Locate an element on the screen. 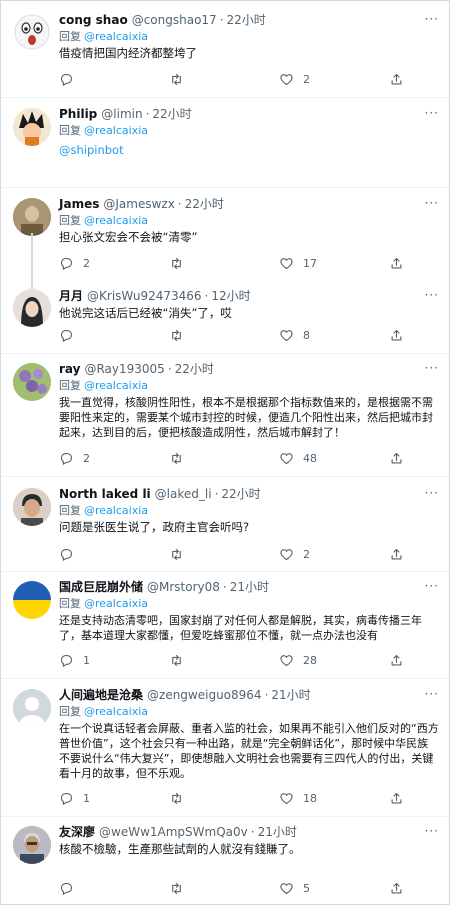 This screenshot has width=450, height=905. display-name: 人间遍地是沧桑 is located at coordinates (101, 695).